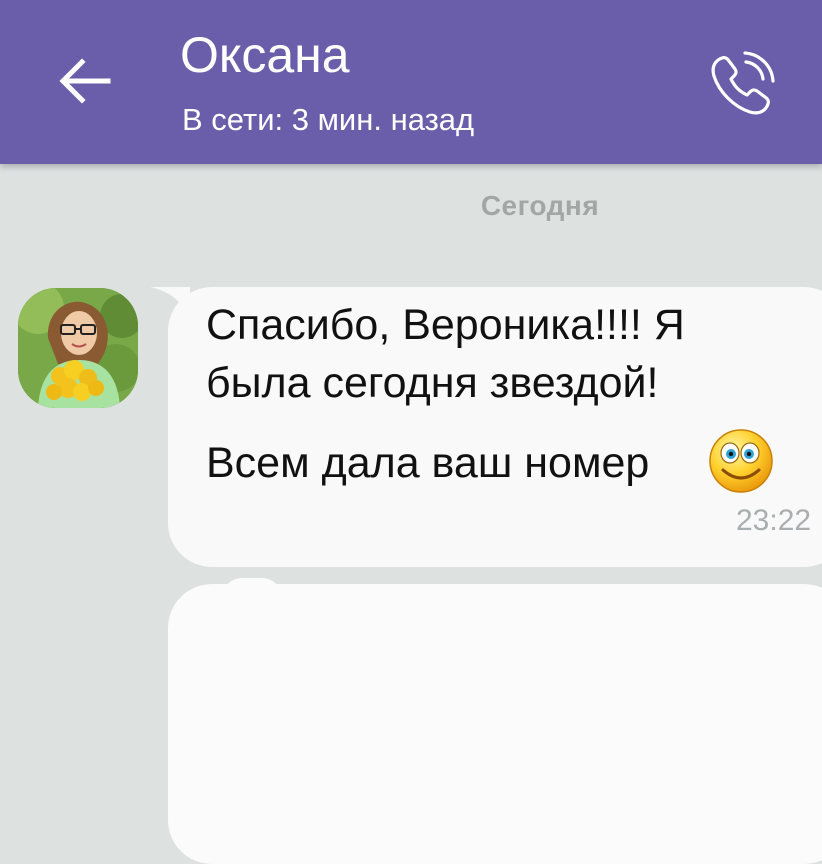  I want to click on message-text: Спасибо, Вероника!!!! Я, so click(445, 325).